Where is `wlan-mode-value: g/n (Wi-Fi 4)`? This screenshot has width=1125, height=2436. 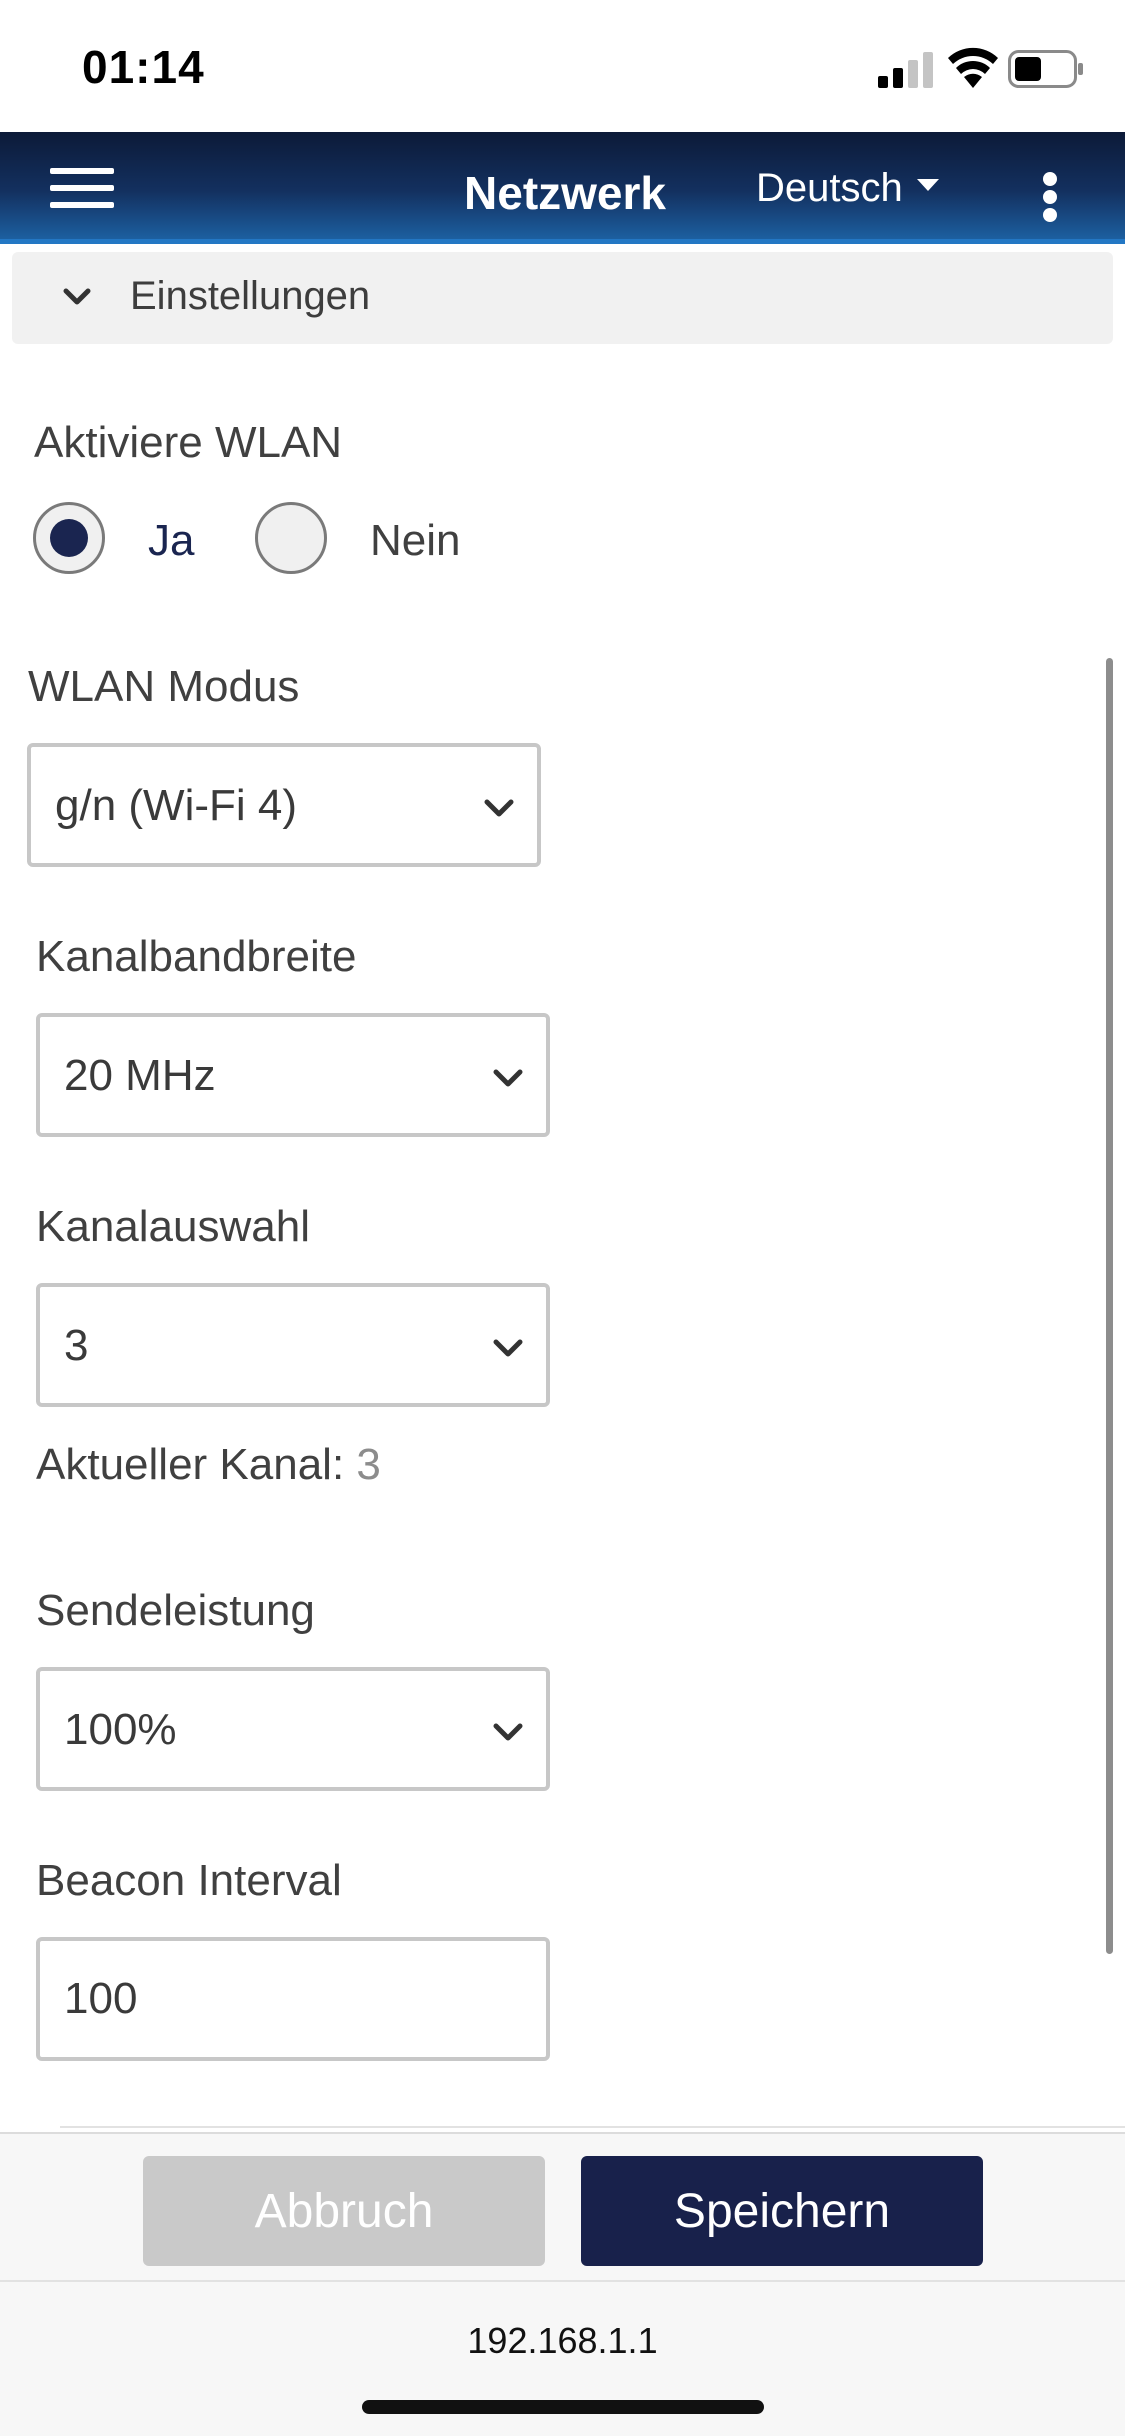
wlan-mode-value: g/n (Wi-Fi 4) is located at coordinates (176, 805).